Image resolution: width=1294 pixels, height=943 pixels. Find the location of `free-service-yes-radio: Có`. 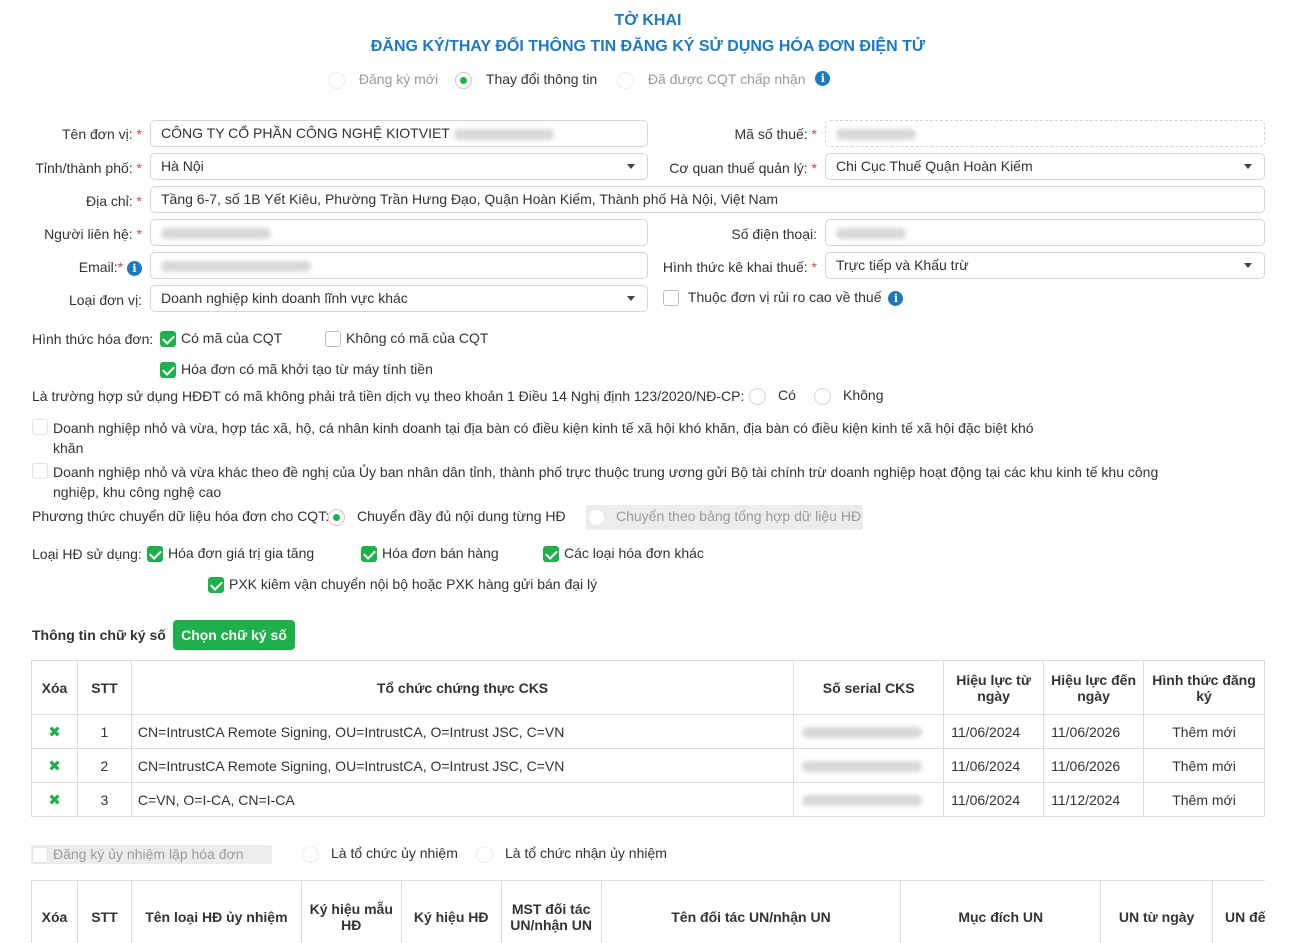

free-service-yes-radio: Có is located at coordinates (772, 396).